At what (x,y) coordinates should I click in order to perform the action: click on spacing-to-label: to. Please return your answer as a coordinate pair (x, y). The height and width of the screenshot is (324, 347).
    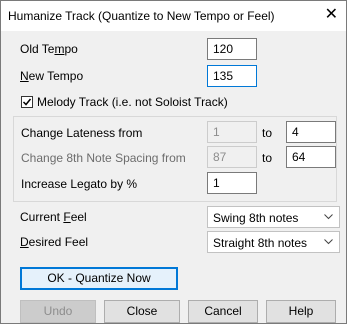
    Looking at the image, I should click on (267, 158).